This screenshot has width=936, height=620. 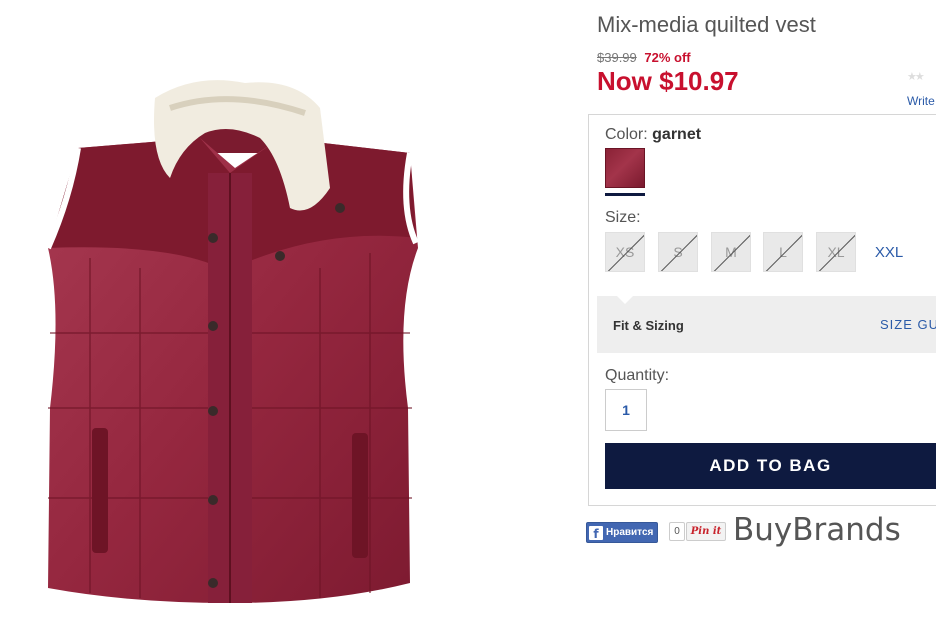 What do you see at coordinates (921, 101) in the screenshot?
I see `write-review-link: Write` at bounding box center [921, 101].